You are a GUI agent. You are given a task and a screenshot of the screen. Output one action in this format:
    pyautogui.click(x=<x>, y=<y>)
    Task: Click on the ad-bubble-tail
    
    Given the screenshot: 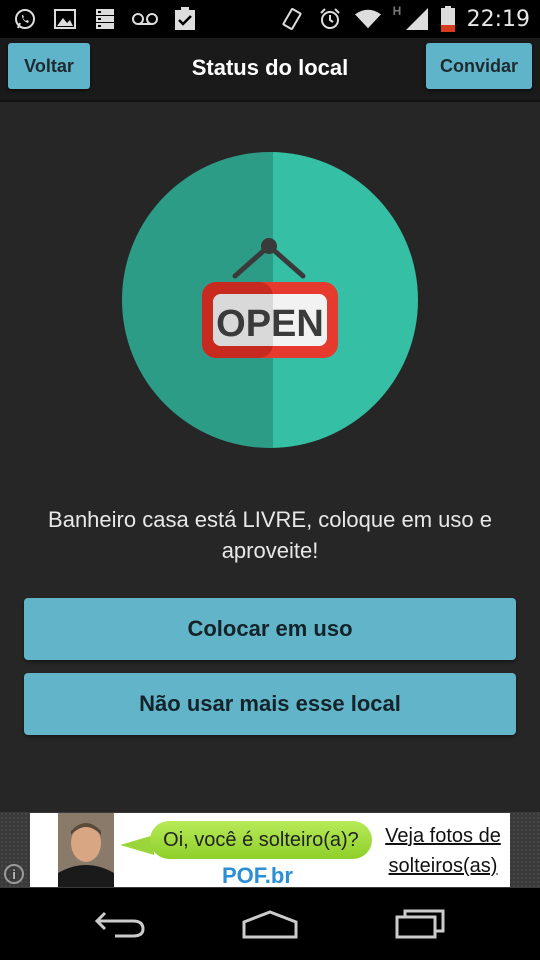 What is the action you would take?
    pyautogui.click(x=137, y=845)
    